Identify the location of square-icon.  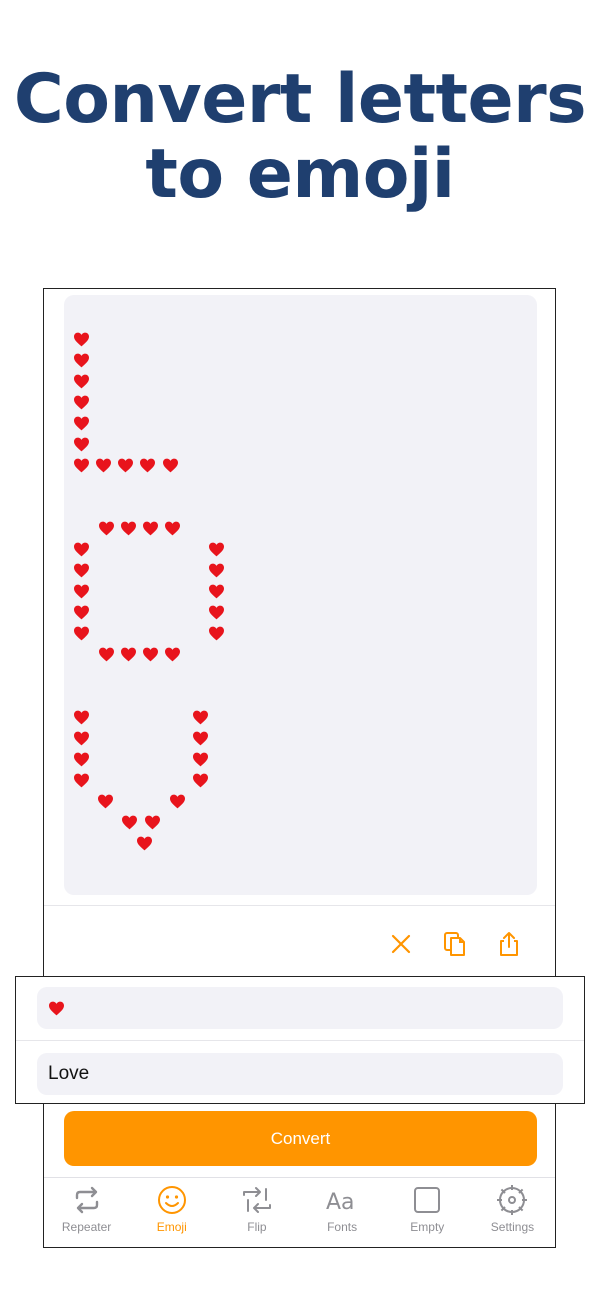
(427, 1200).